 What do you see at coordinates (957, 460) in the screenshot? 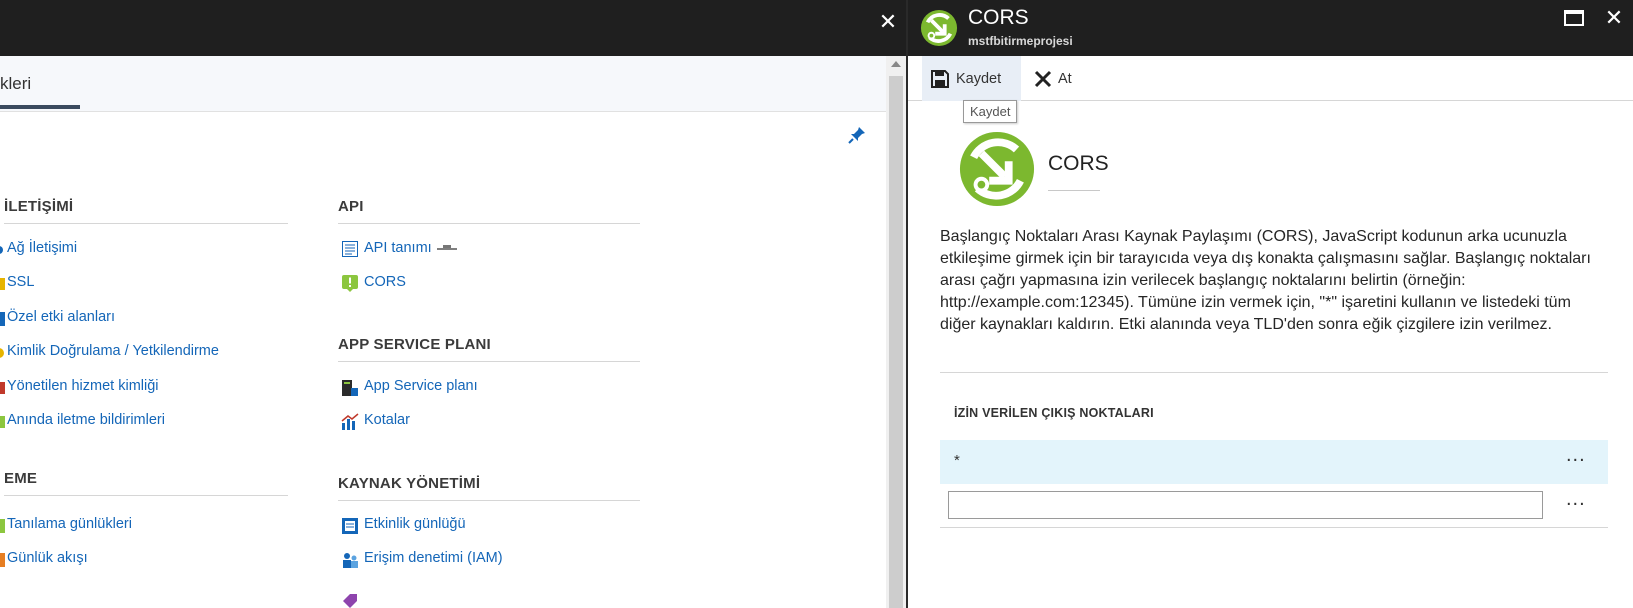
I see `origin-value: *` at bounding box center [957, 460].